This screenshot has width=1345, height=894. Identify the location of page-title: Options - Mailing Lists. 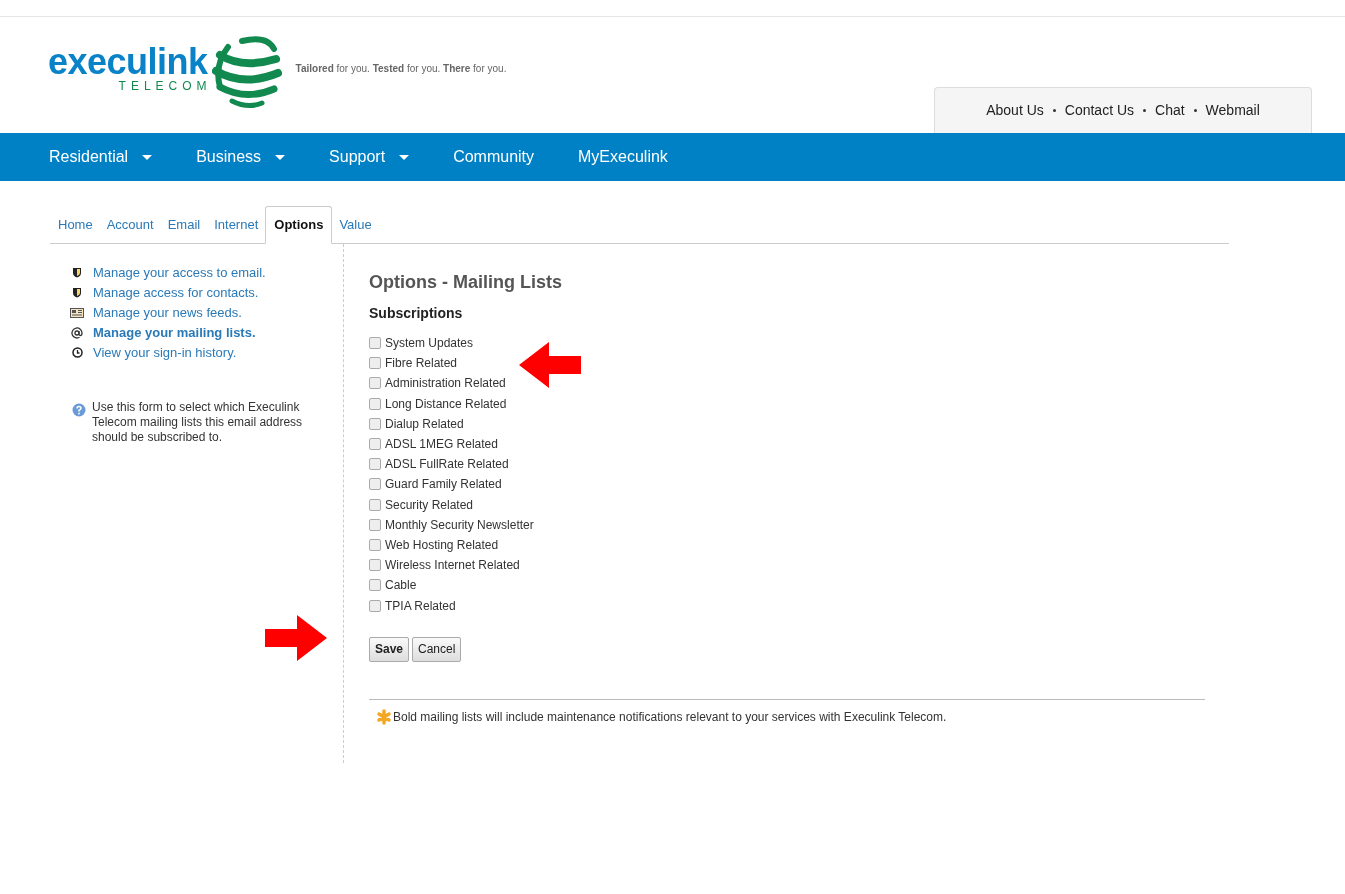
(466, 282).